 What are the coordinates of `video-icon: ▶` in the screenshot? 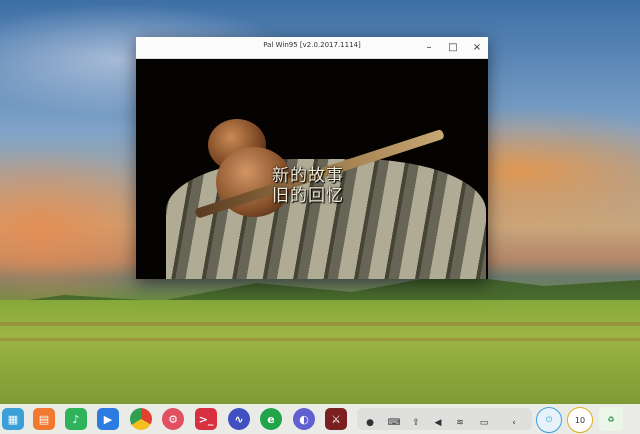 It's located at (108, 419).